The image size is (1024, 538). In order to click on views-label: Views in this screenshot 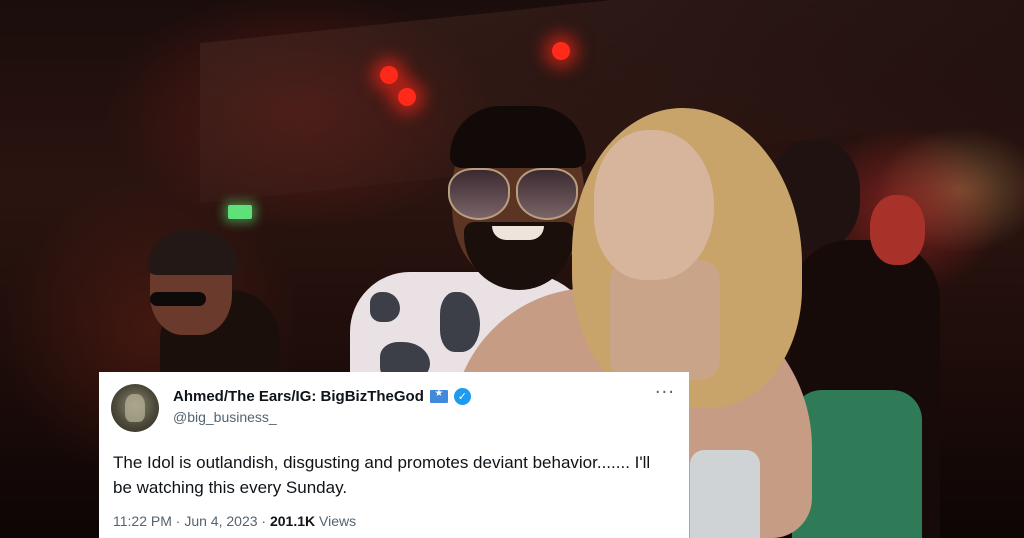, I will do `click(338, 521)`.